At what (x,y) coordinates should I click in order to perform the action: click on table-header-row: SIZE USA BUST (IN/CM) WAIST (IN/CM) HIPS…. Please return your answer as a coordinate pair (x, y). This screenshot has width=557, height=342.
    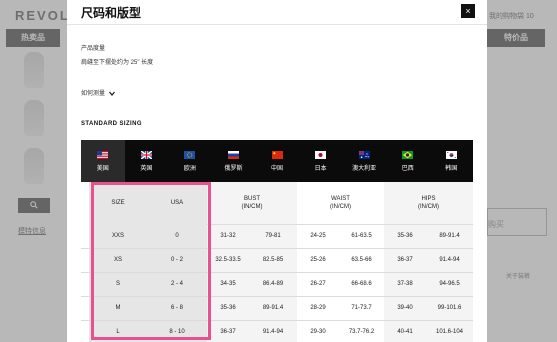
    Looking at the image, I should click on (277, 203).